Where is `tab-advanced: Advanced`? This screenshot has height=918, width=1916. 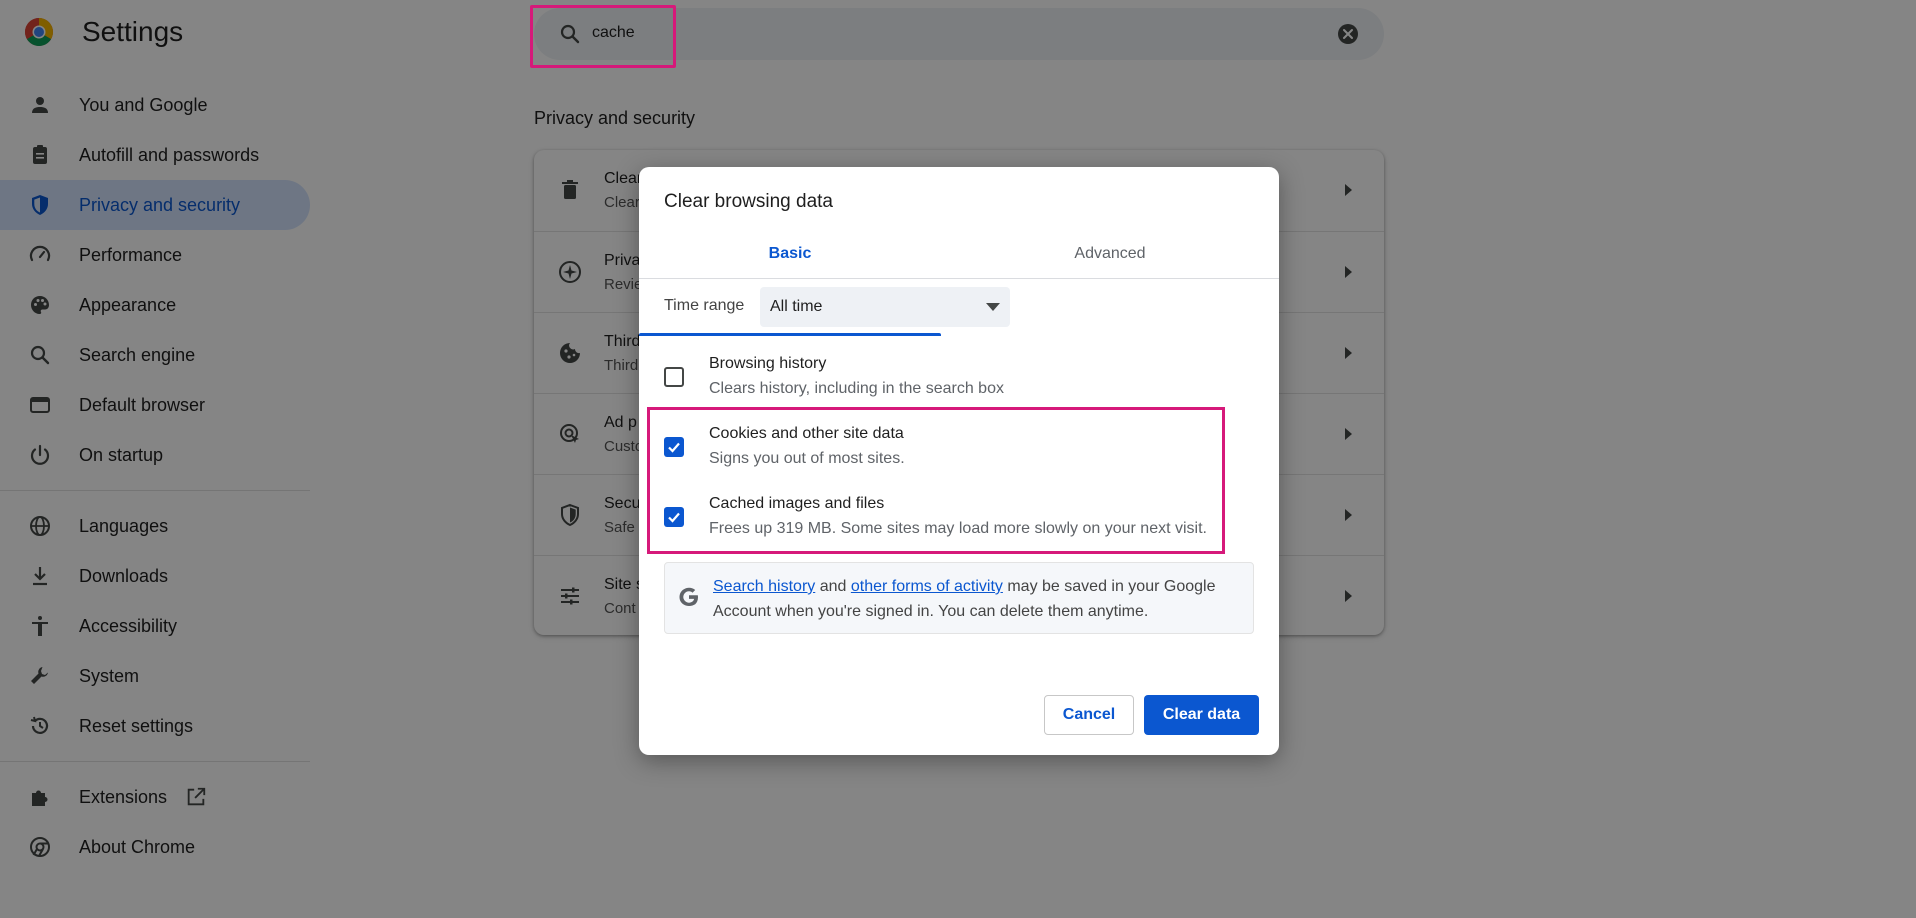
tab-advanced: Advanced is located at coordinates (1110, 254).